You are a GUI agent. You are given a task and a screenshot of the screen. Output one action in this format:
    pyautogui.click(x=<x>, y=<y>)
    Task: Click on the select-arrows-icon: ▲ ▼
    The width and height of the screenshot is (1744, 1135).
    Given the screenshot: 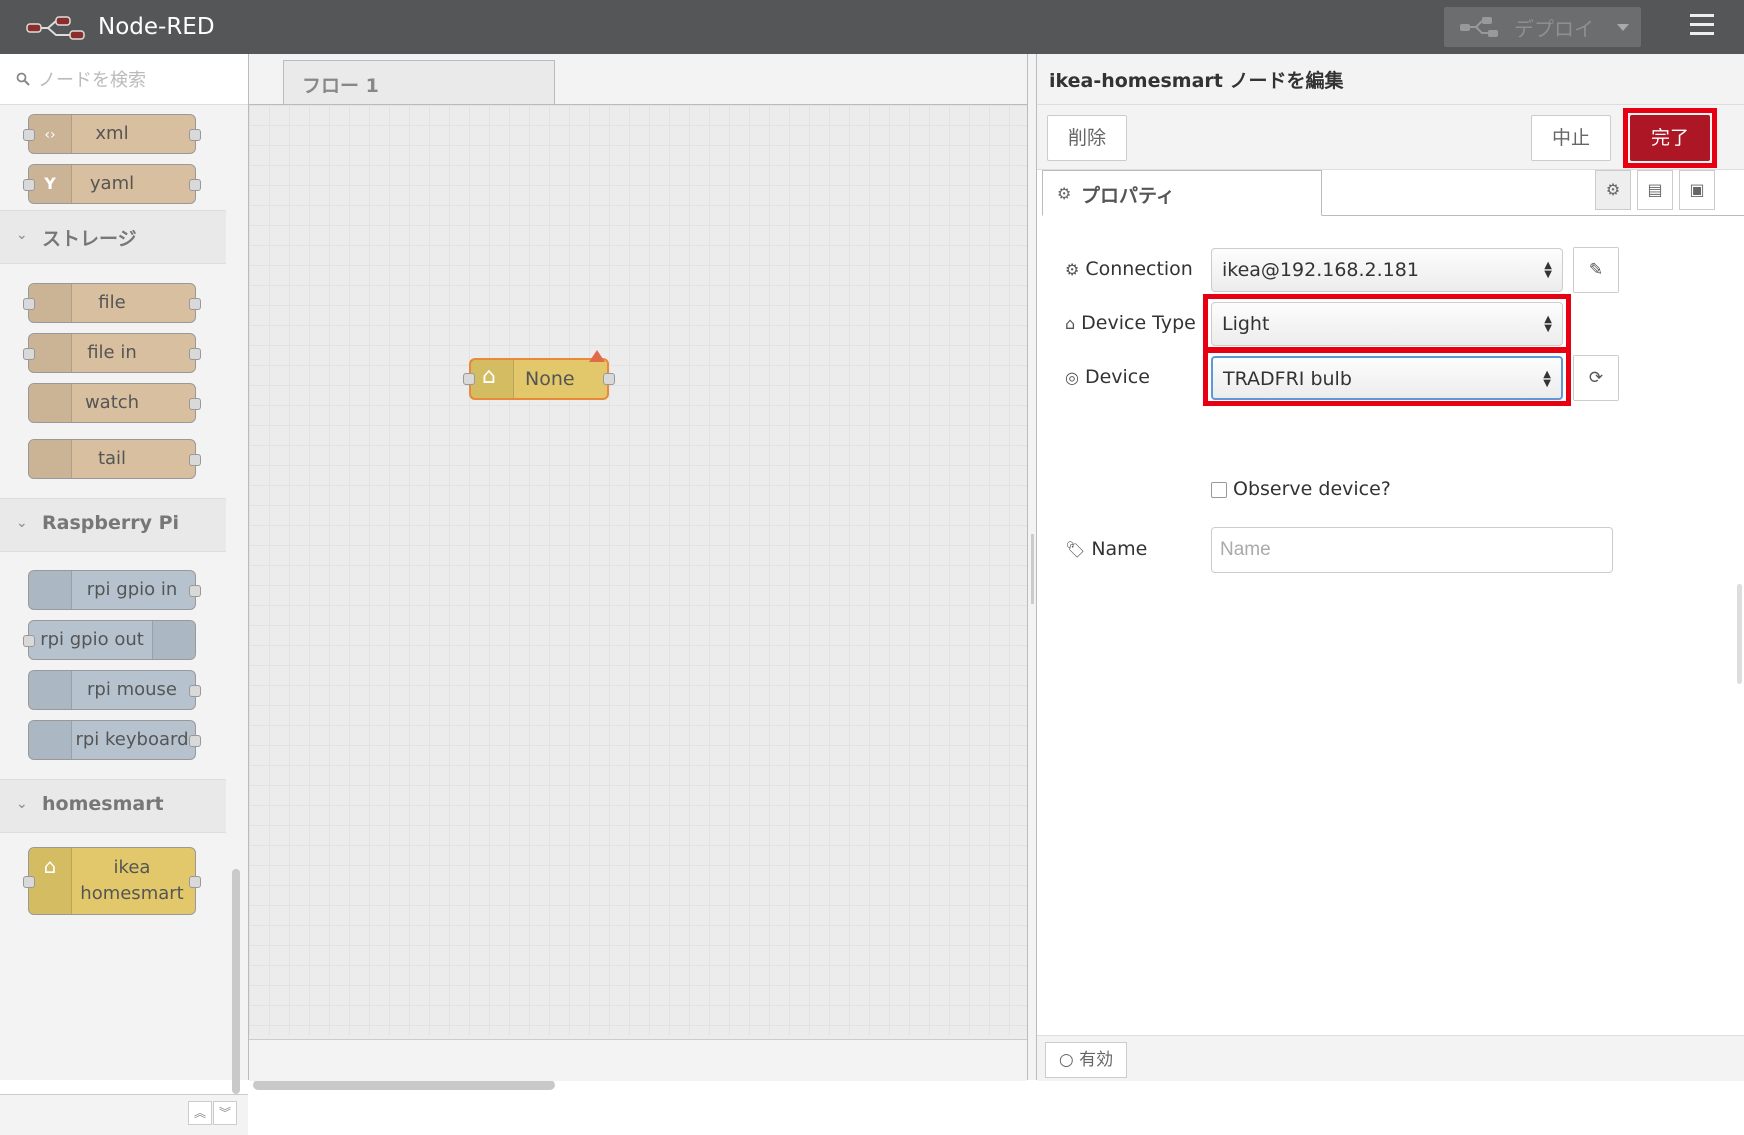 What is the action you would take?
    pyautogui.click(x=1548, y=270)
    